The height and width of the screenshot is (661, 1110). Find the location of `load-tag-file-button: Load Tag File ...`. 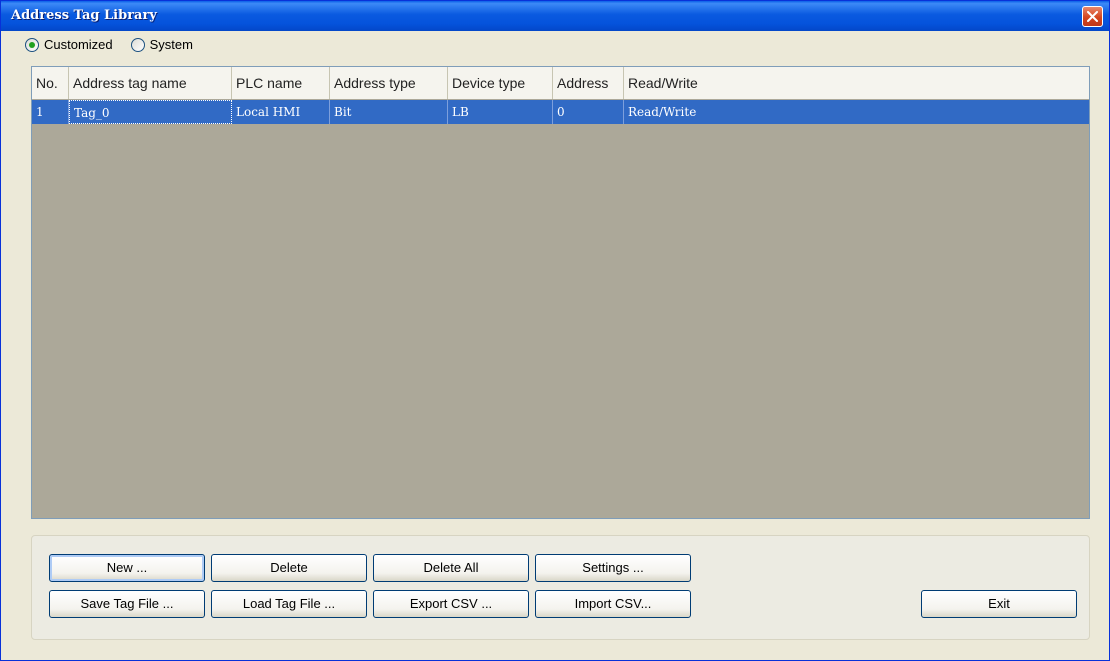

load-tag-file-button: Load Tag File ... is located at coordinates (289, 604).